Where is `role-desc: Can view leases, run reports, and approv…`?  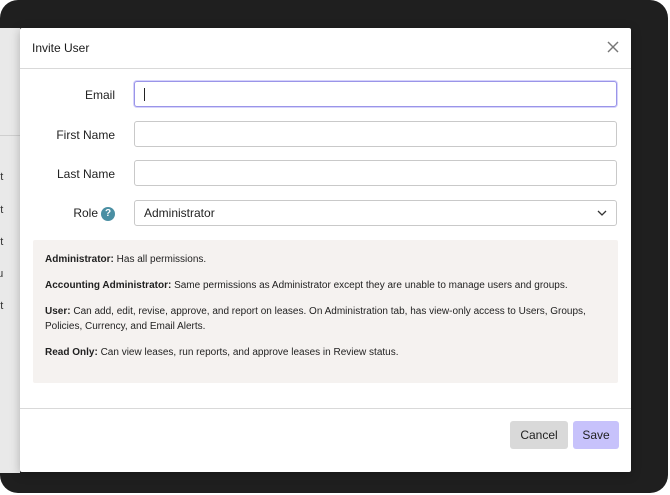 role-desc: Can view leases, run reports, and approv… is located at coordinates (248, 352).